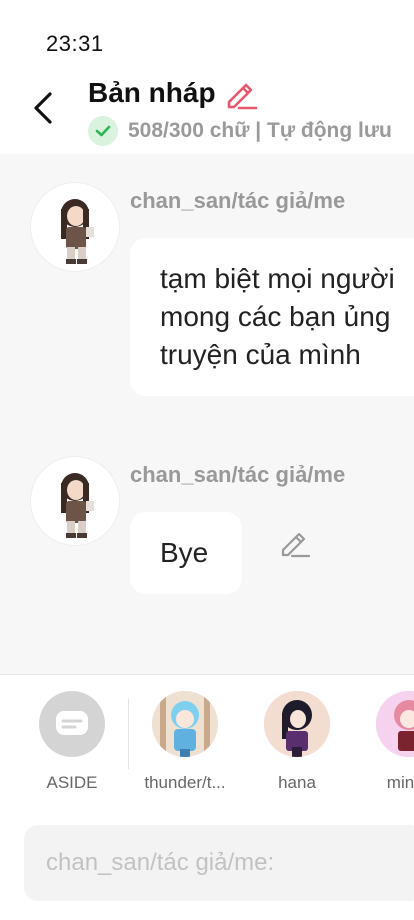 This screenshot has width=414, height=920. I want to click on save-status: 508/300 chữ | Tự động lưu, so click(240, 131).